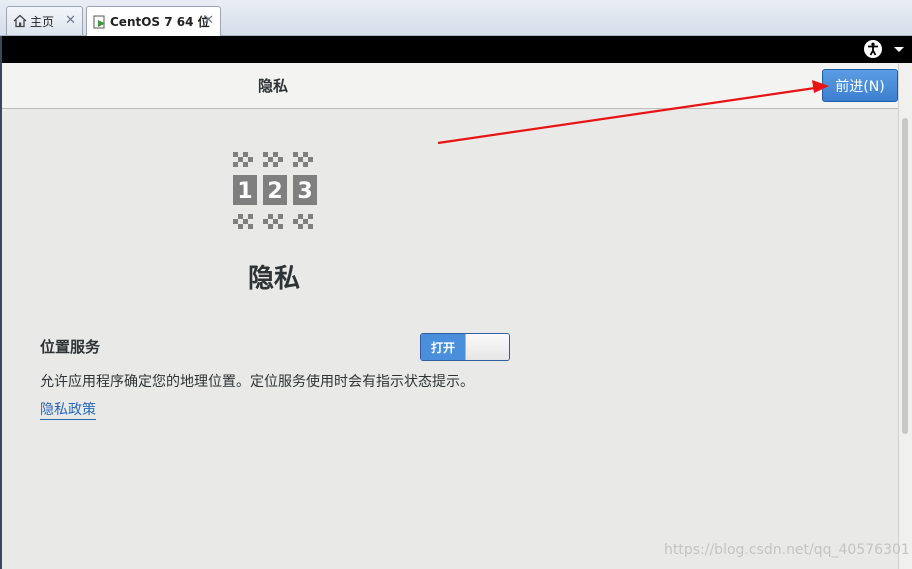 This screenshot has width=912, height=569. I want to click on tab-centos: CentOS 7 64 位 ✕, so click(153, 21).